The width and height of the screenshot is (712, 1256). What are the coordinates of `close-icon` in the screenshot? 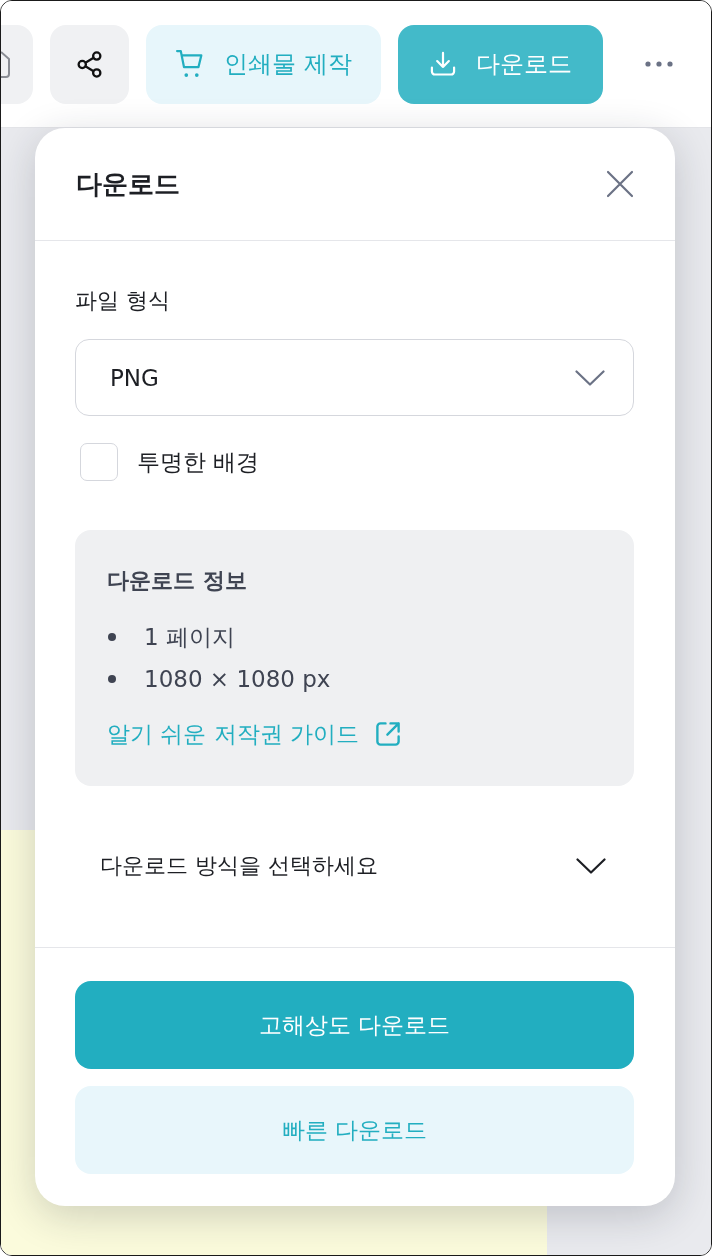 It's located at (620, 184).